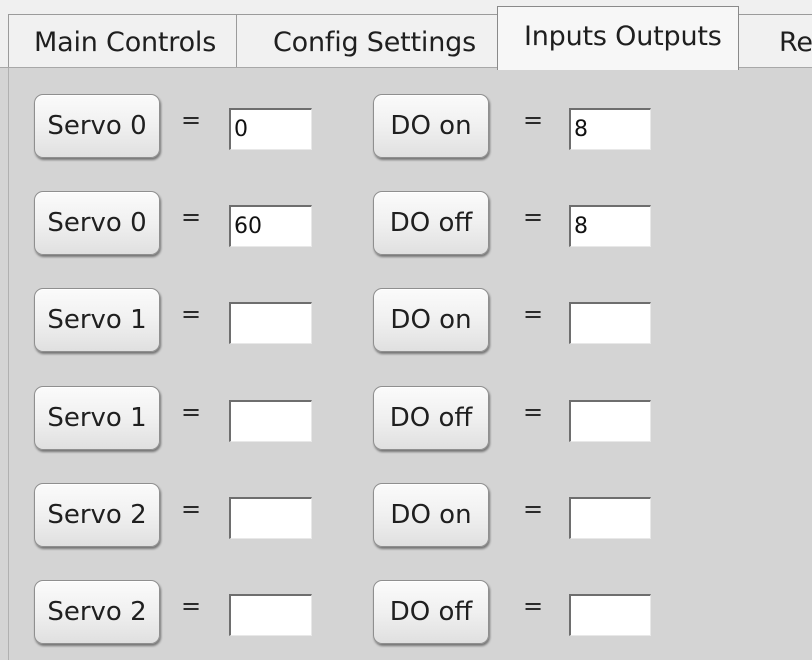 The width and height of the screenshot is (812, 660). What do you see at coordinates (374, 42) in the screenshot?
I see `tab-config-settings-label: Config Settings` at bounding box center [374, 42].